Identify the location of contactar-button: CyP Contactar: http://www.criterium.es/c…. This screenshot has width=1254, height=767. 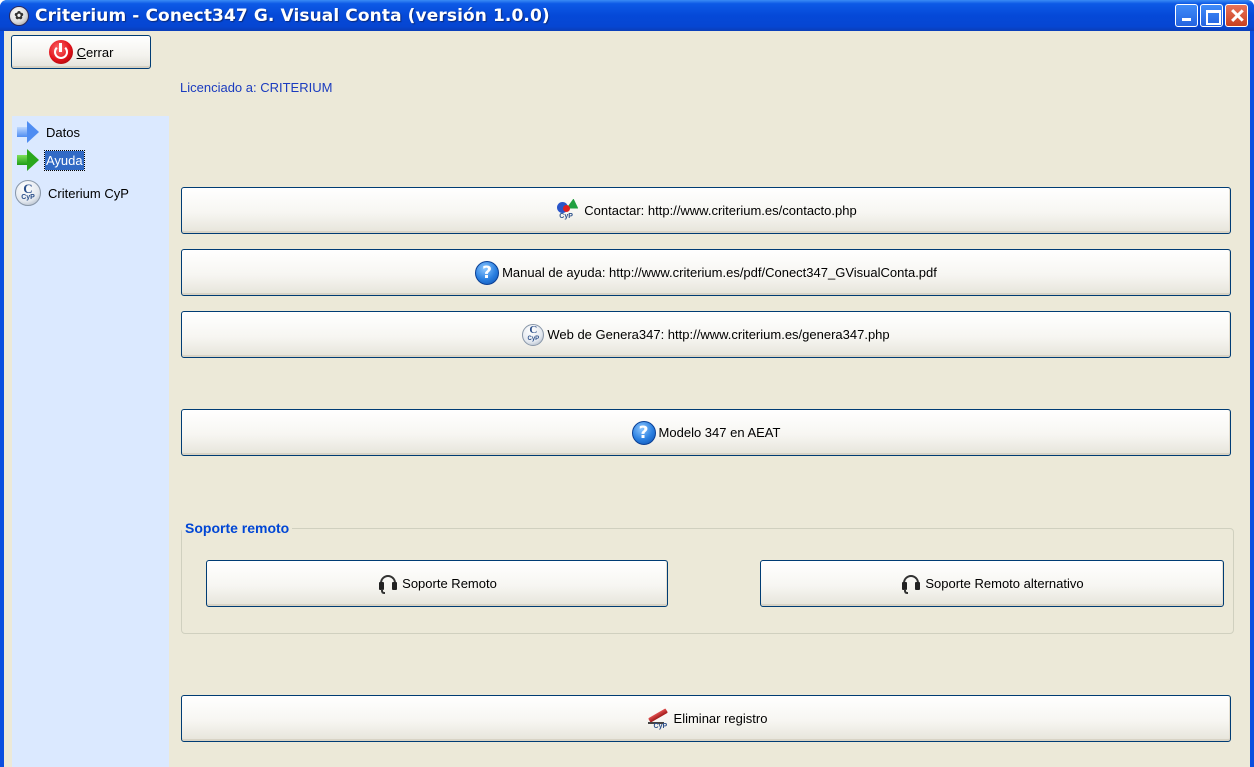
(706, 210).